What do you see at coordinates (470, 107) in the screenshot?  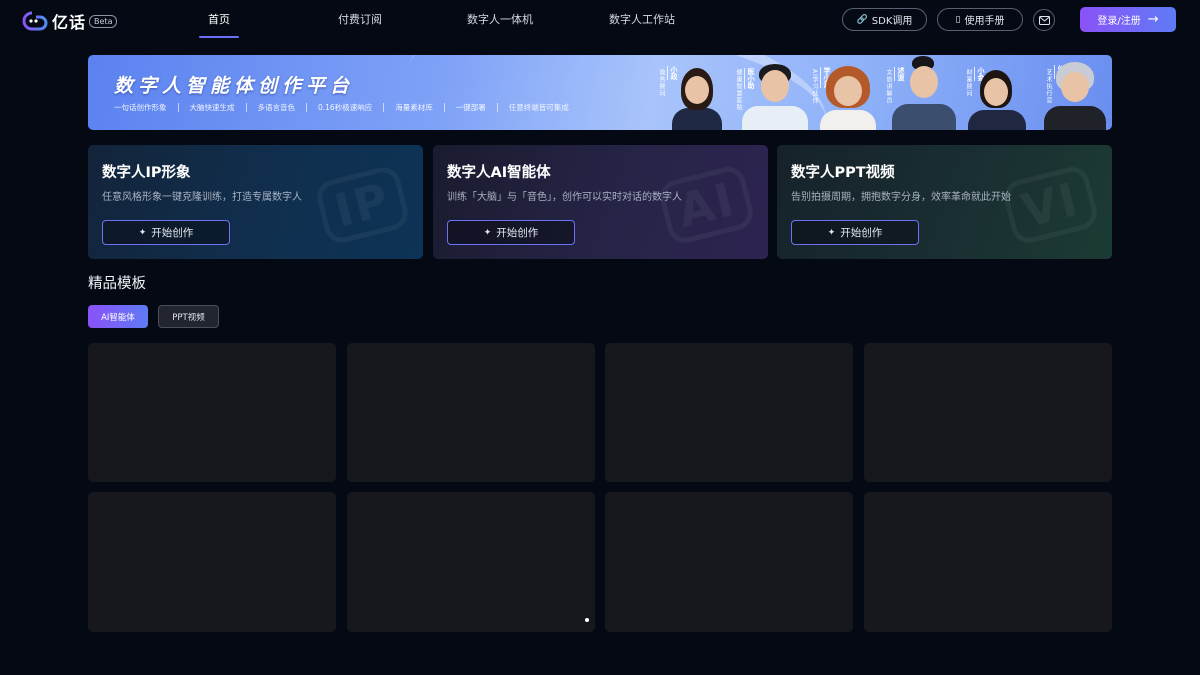 I see `banner-feature: 一键部署` at bounding box center [470, 107].